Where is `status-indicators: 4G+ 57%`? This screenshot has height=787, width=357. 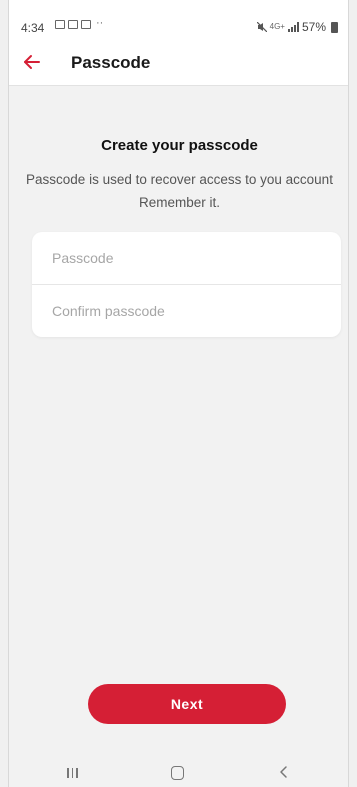
status-indicators: 4G+ 57% is located at coordinates (297, 27).